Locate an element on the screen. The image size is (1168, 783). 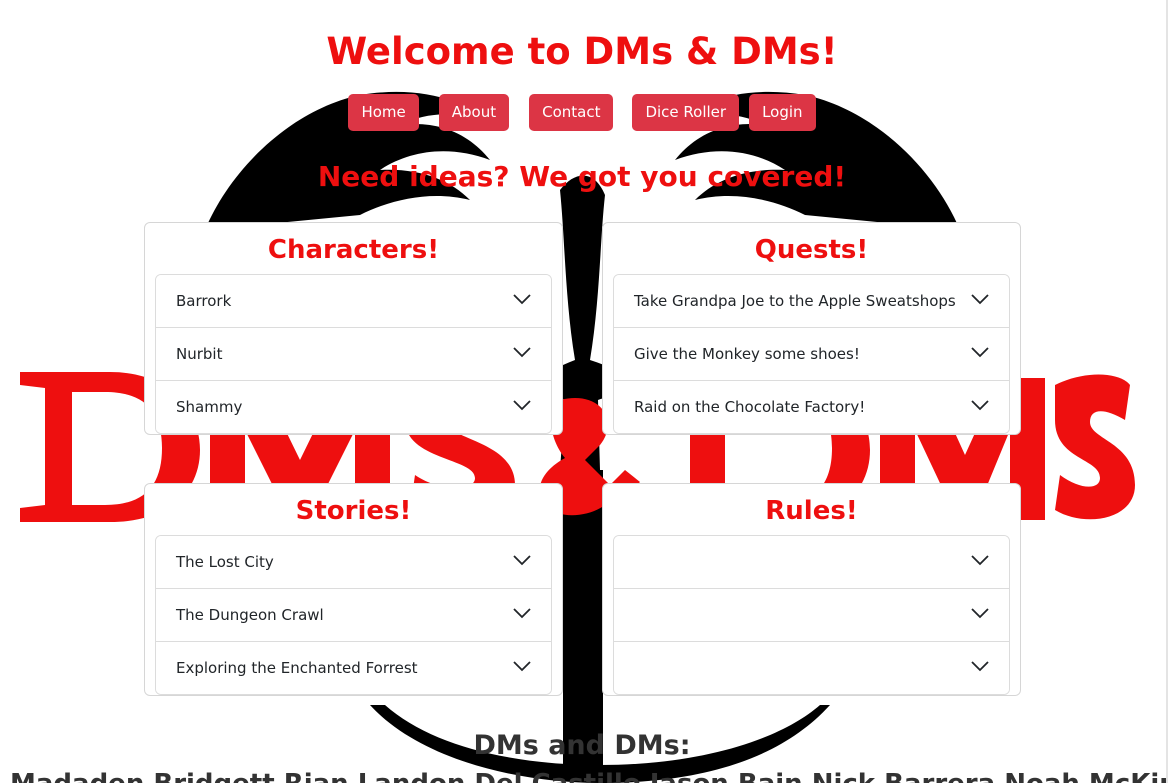
accordion-item: Raid on the Chocolate Factory! is located at coordinates (811, 406).